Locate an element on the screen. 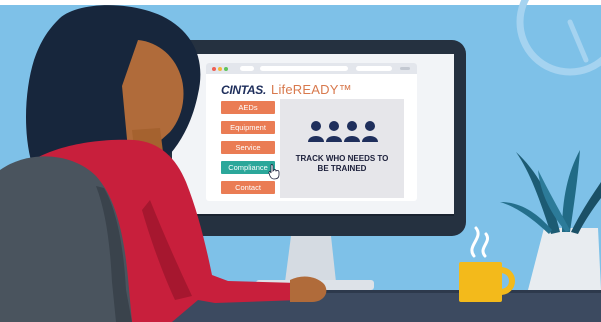 The height and width of the screenshot is (322, 601). browser-search is located at coordinates (374, 68).